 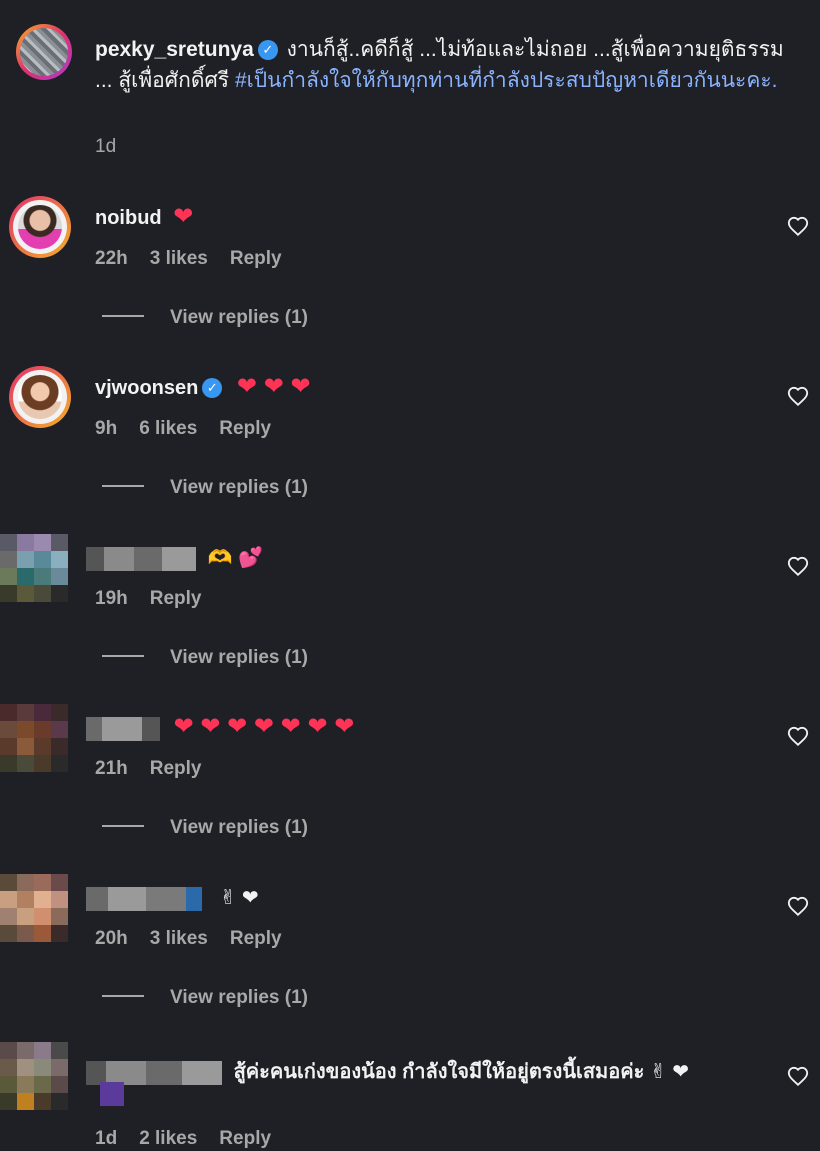 I want to click on comment-timestamp: 19h, so click(x=111, y=598).